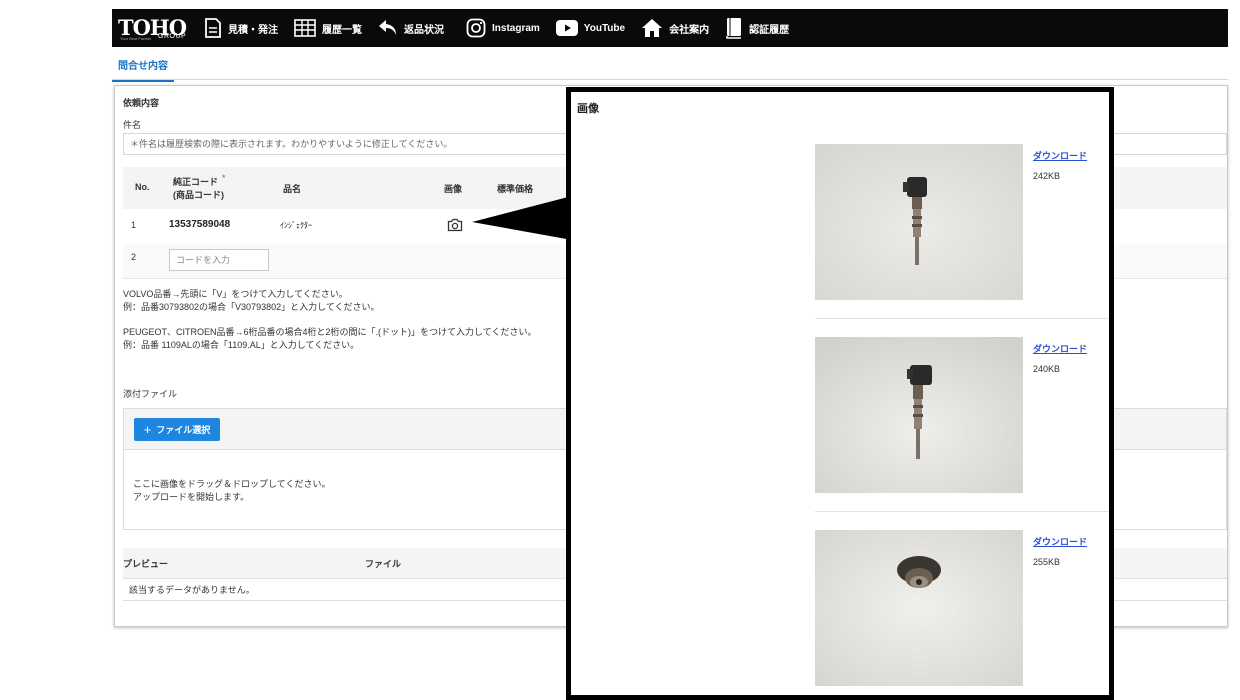 The image size is (1240, 700). Describe the element at coordinates (1047, 369) in the screenshot. I see `file-size: 240KB` at that location.